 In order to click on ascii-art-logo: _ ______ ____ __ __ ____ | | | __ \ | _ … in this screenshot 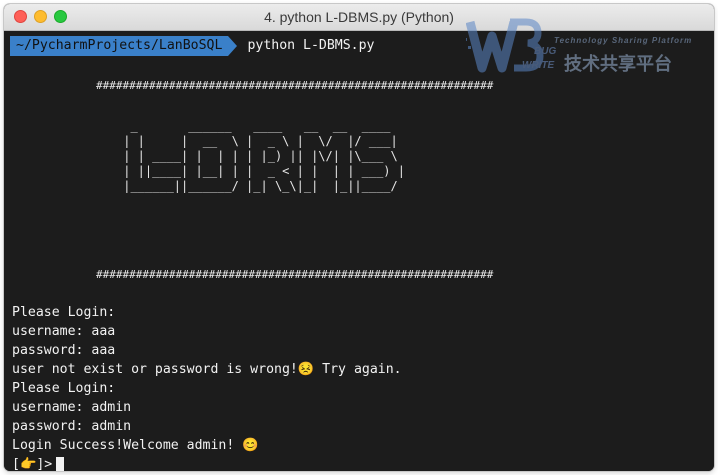, I will do `click(264, 156)`.